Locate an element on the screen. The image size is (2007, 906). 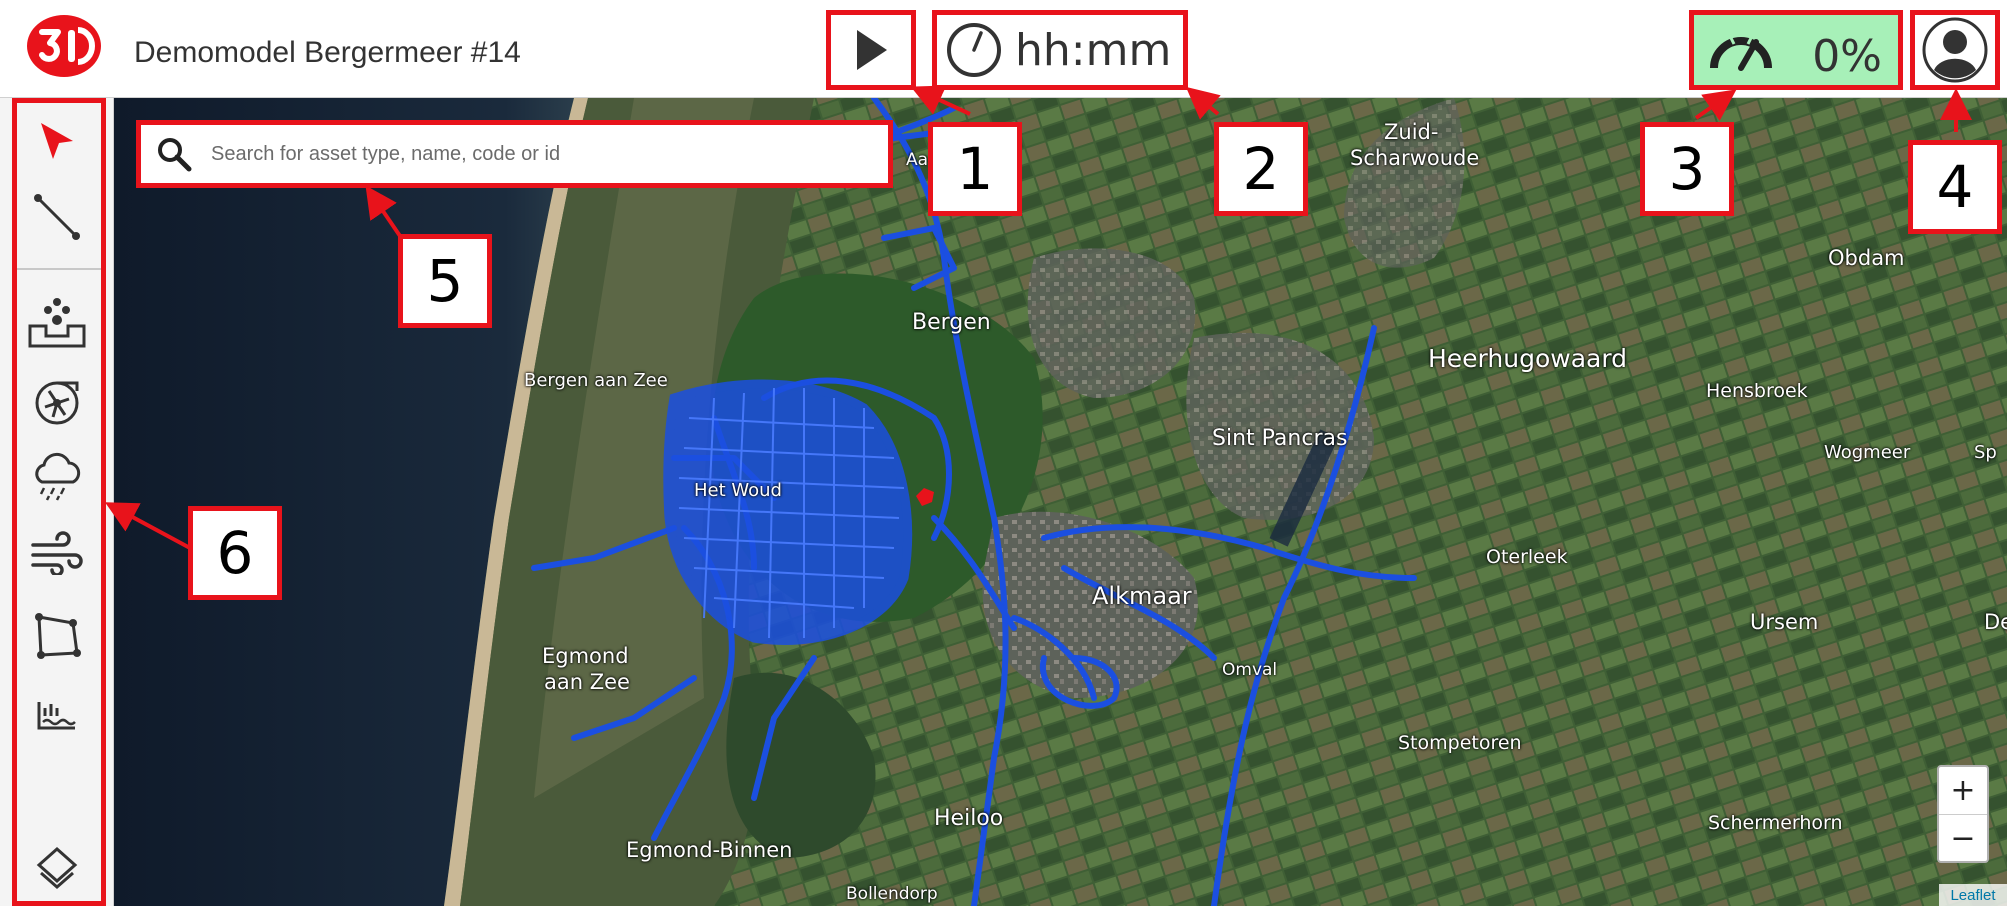
simulation-speed-indicator: 0% is located at coordinates (1796, 50).